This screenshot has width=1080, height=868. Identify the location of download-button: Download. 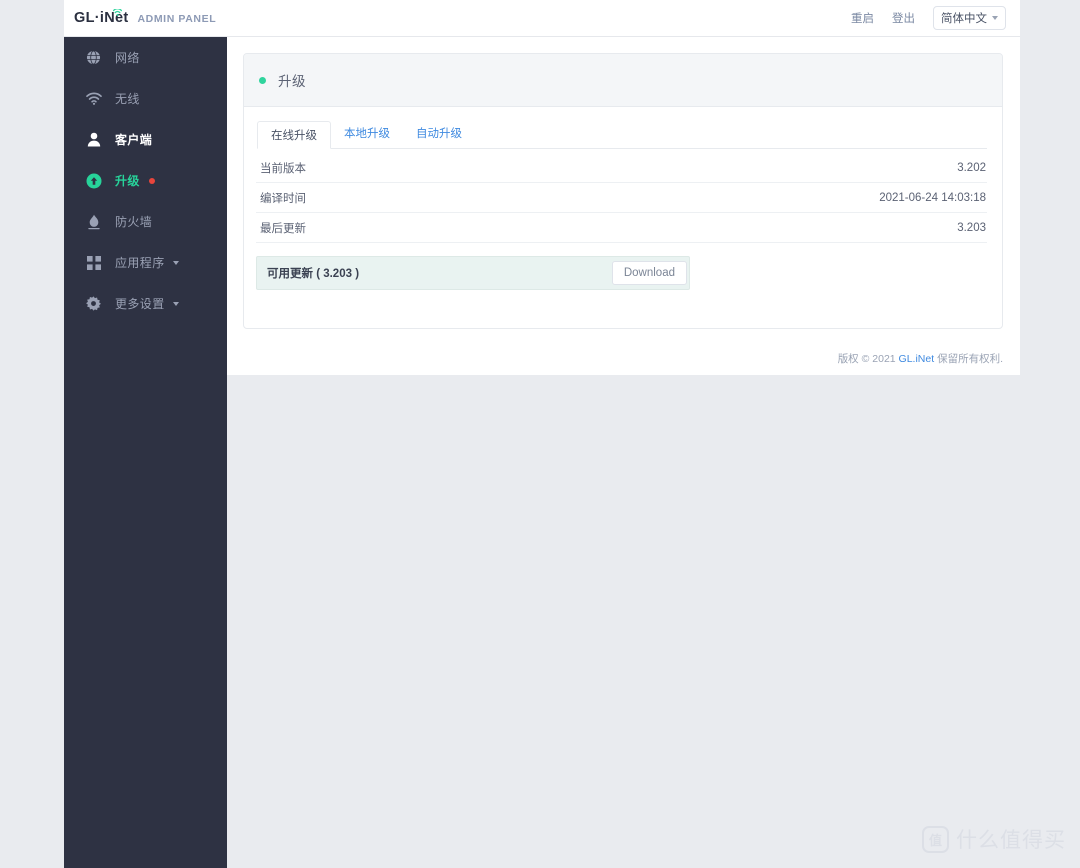
(649, 273).